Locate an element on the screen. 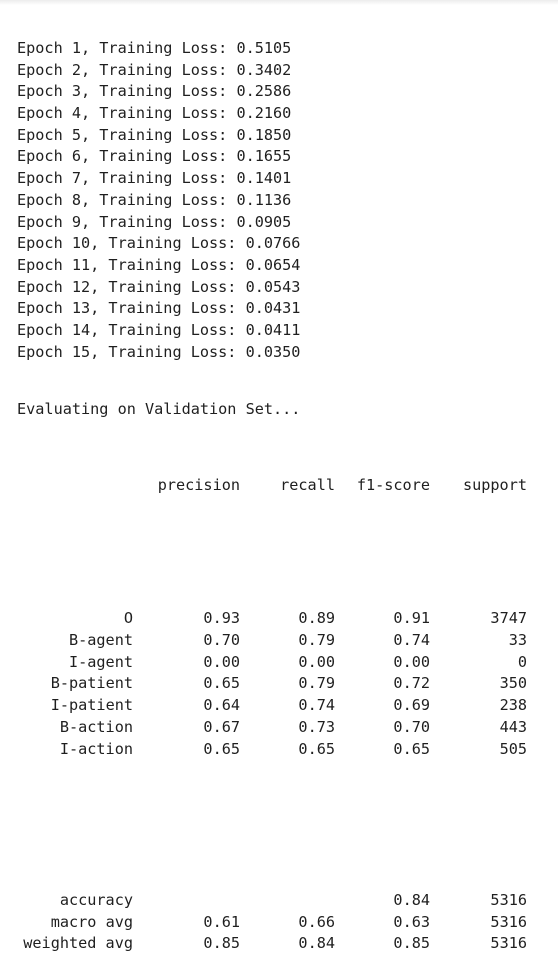 The image size is (558, 973). epoch-line: Epoch 5, Training Loss: 0.1850 is located at coordinates (154, 134).